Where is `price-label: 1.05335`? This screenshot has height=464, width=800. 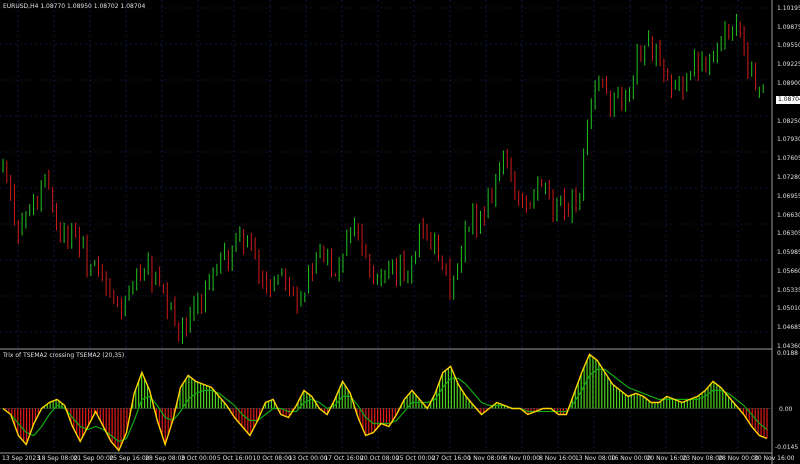 price-label: 1.05335 is located at coordinates (788, 290).